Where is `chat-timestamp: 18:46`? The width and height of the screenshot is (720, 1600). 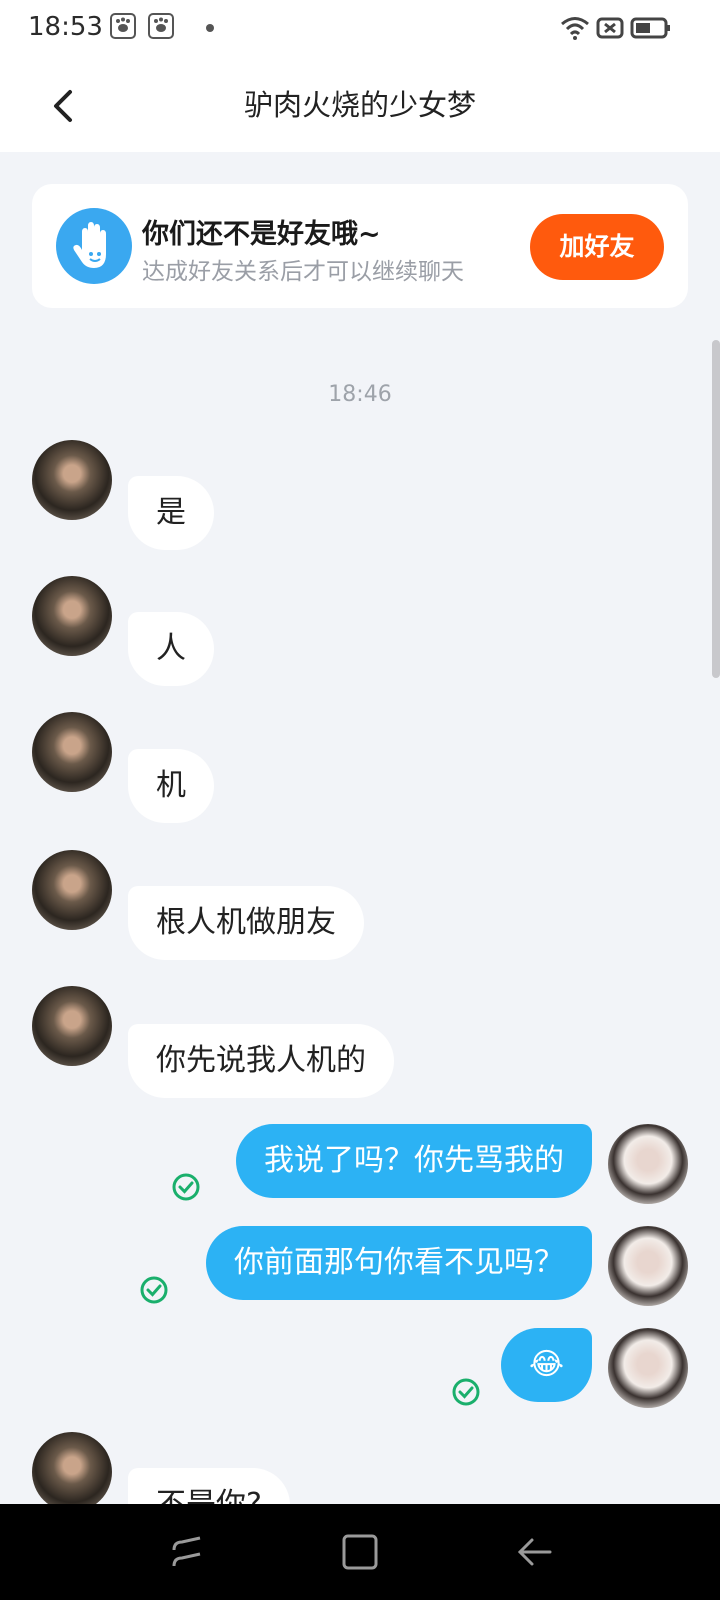 chat-timestamp: 18:46 is located at coordinates (360, 394).